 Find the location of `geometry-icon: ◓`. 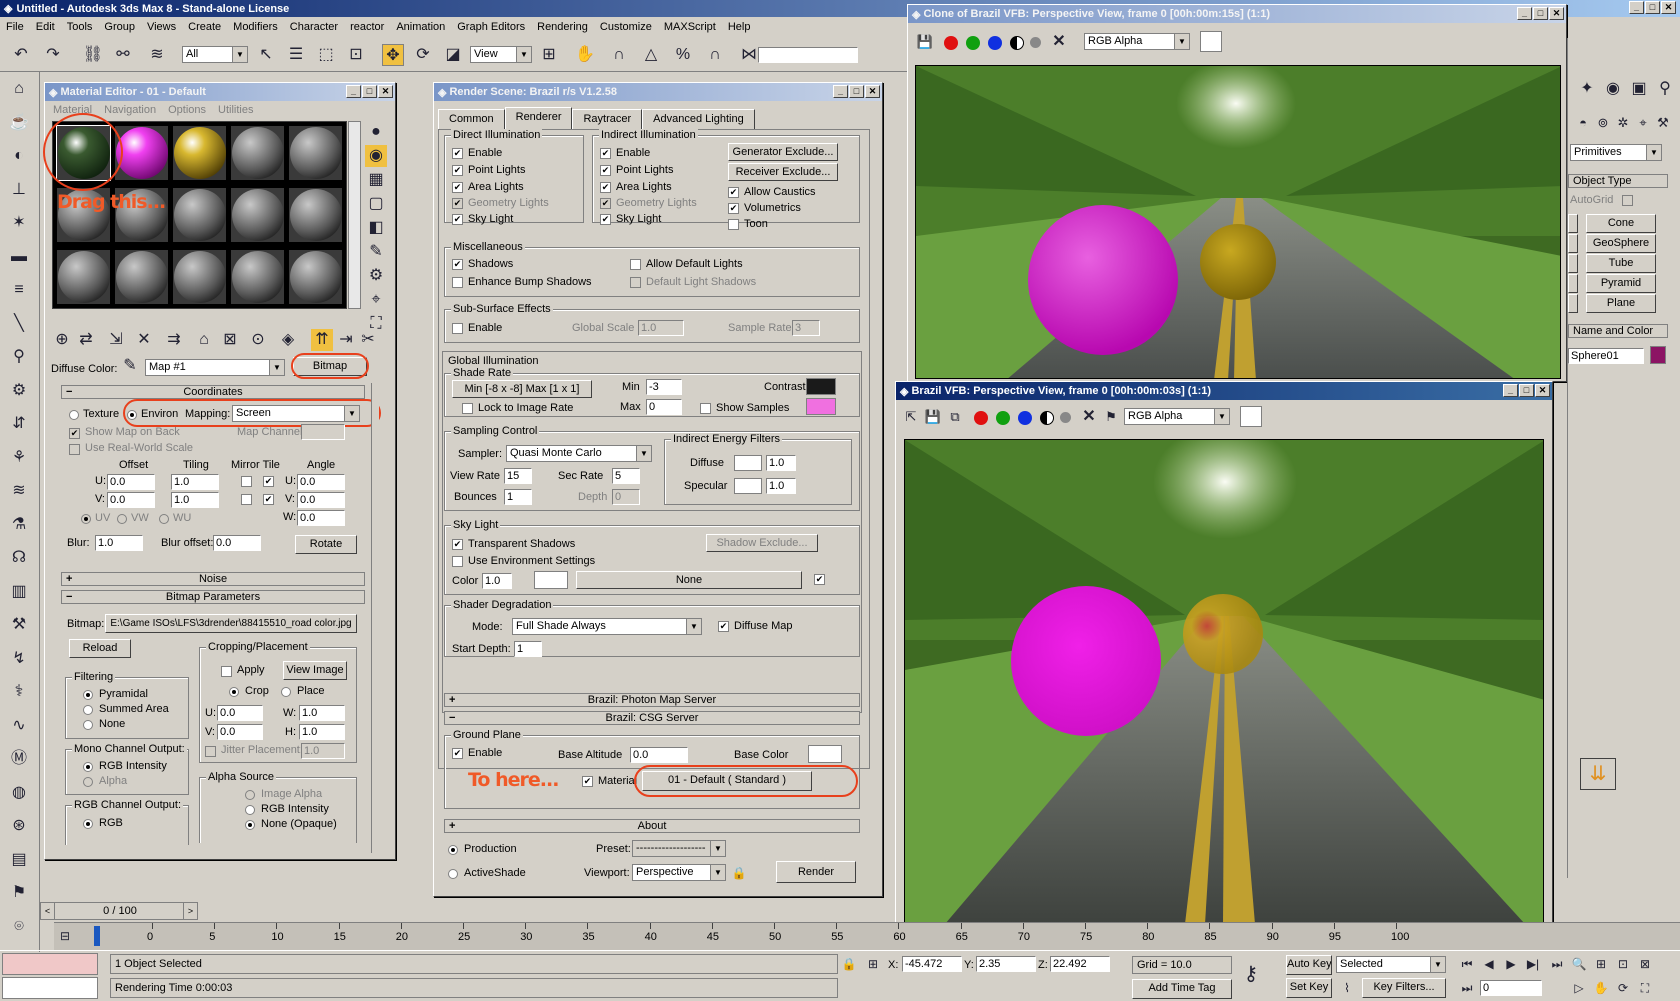

geometry-icon: ◓ is located at coordinates (1583, 123).